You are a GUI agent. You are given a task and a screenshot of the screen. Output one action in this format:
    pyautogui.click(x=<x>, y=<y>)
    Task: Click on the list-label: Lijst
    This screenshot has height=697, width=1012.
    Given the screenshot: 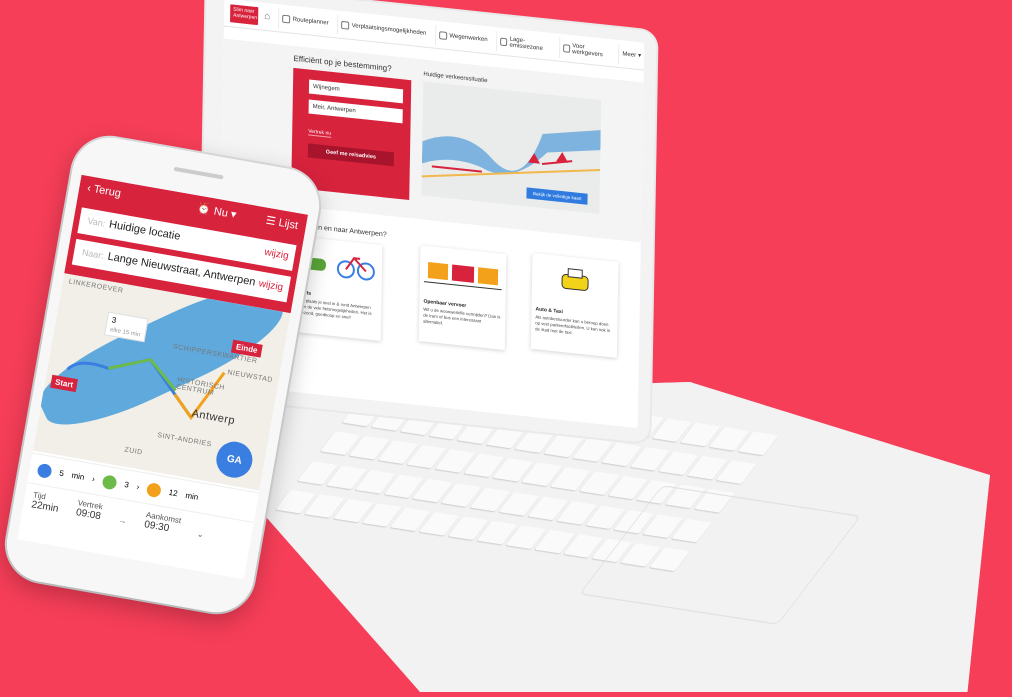 What is the action you would take?
    pyautogui.click(x=288, y=224)
    